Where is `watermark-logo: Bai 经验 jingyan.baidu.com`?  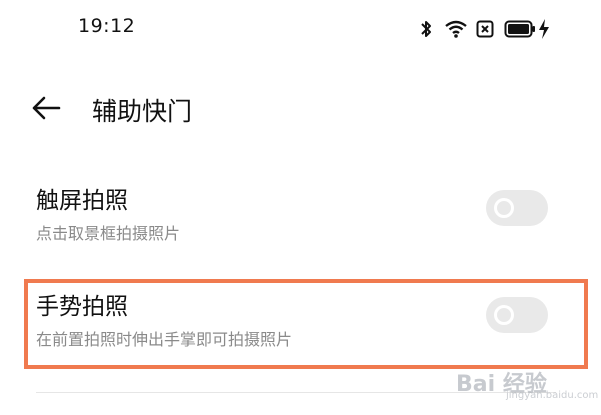 watermark-logo: Bai 经验 jingyan.baidu.com is located at coordinates (525, 384).